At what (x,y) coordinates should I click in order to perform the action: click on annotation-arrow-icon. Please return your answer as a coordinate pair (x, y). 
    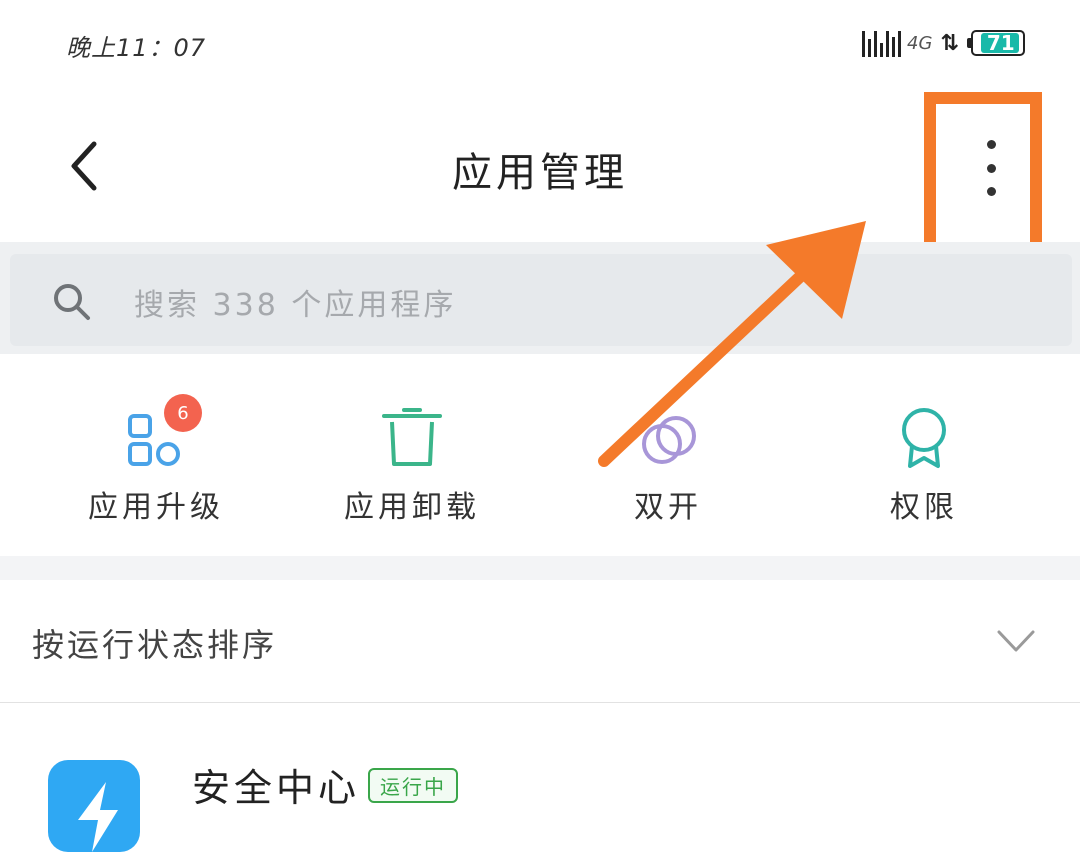
    Looking at the image, I should click on (732, 344).